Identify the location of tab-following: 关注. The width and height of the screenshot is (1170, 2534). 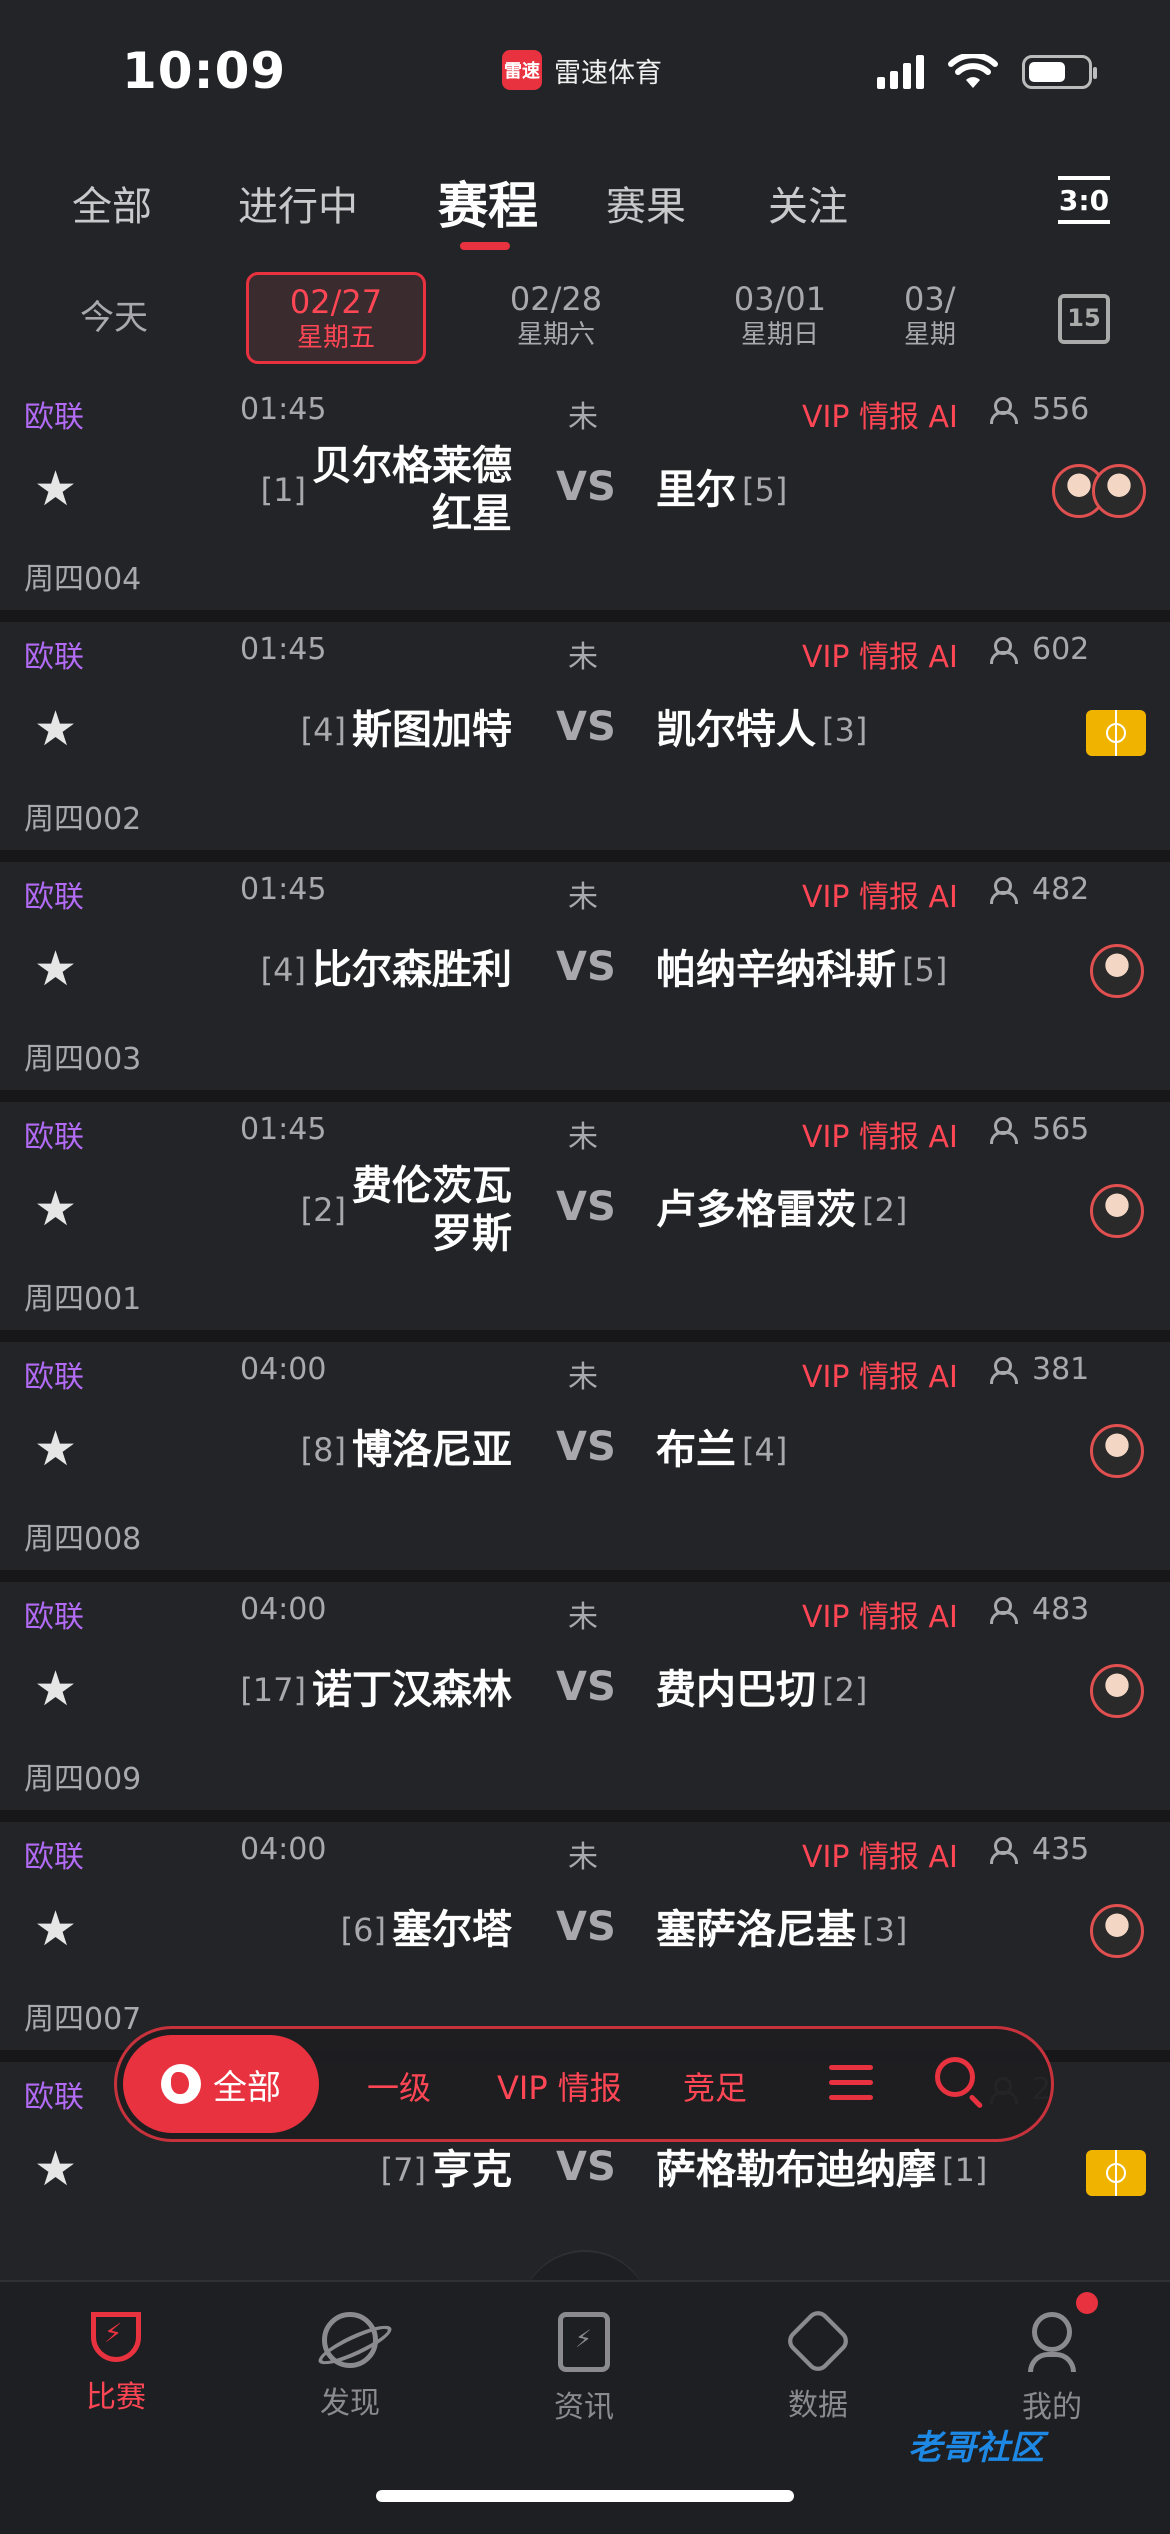
(808, 203).